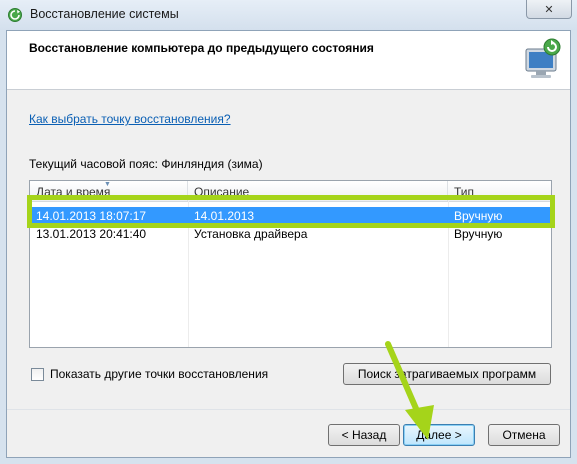  Describe the element at coordinates (524, 435) in the screenshot. I see `cancel-button: Отмена` at that location.